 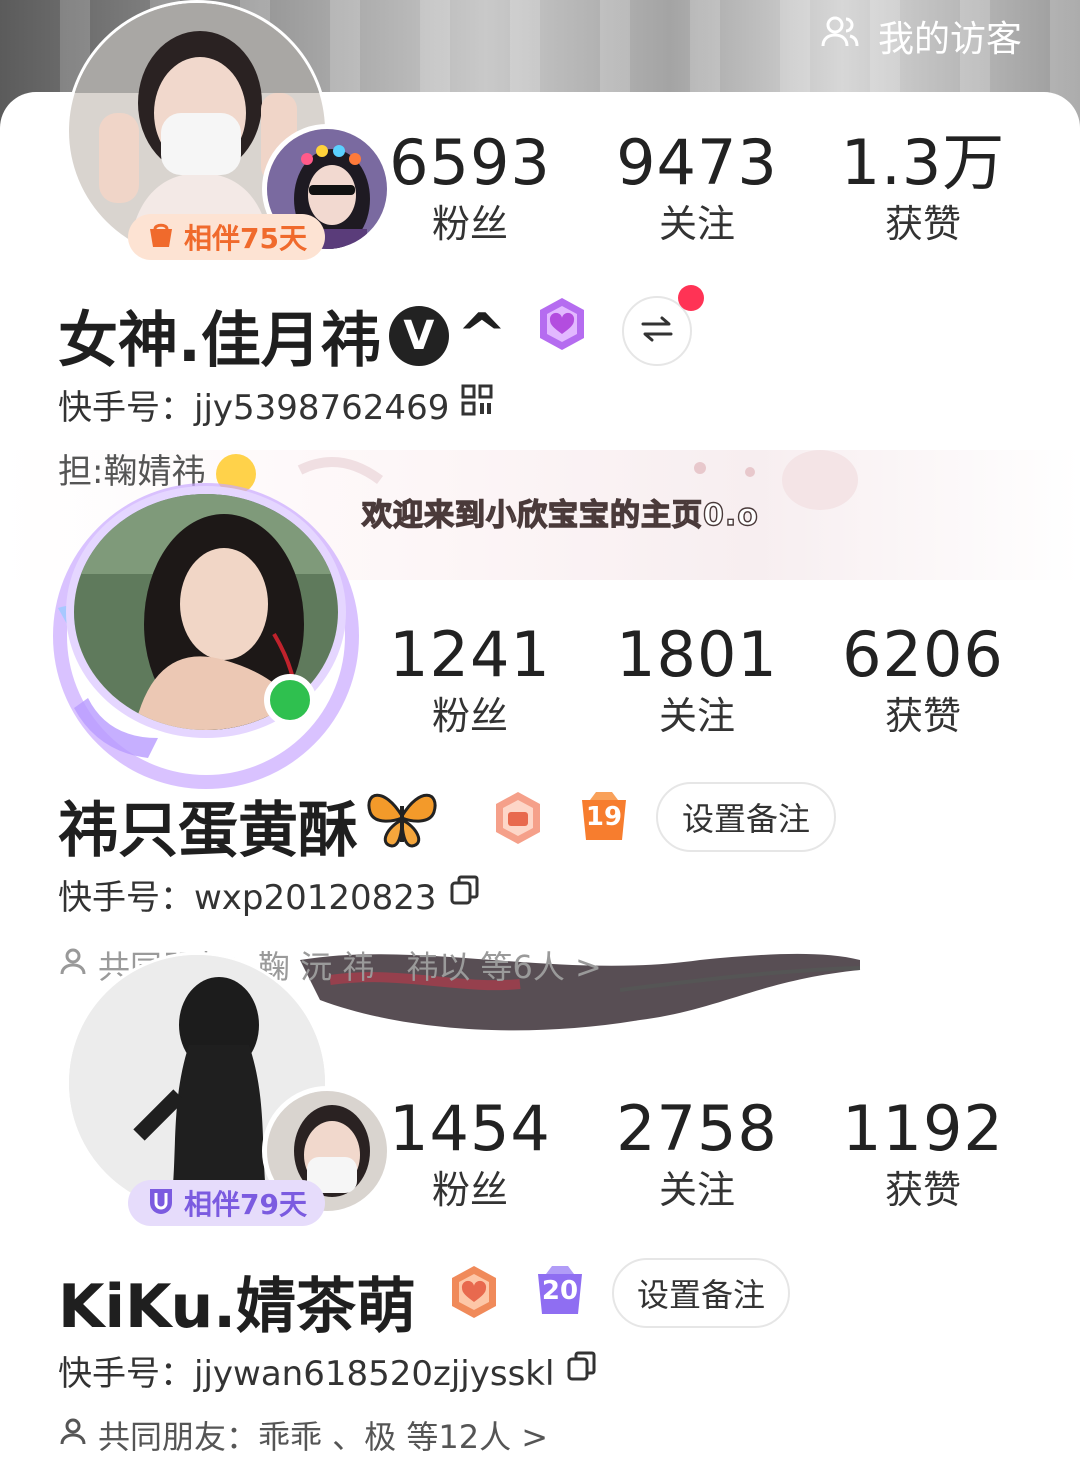 I want to click on switch-icon, so click(x=657, y=331).